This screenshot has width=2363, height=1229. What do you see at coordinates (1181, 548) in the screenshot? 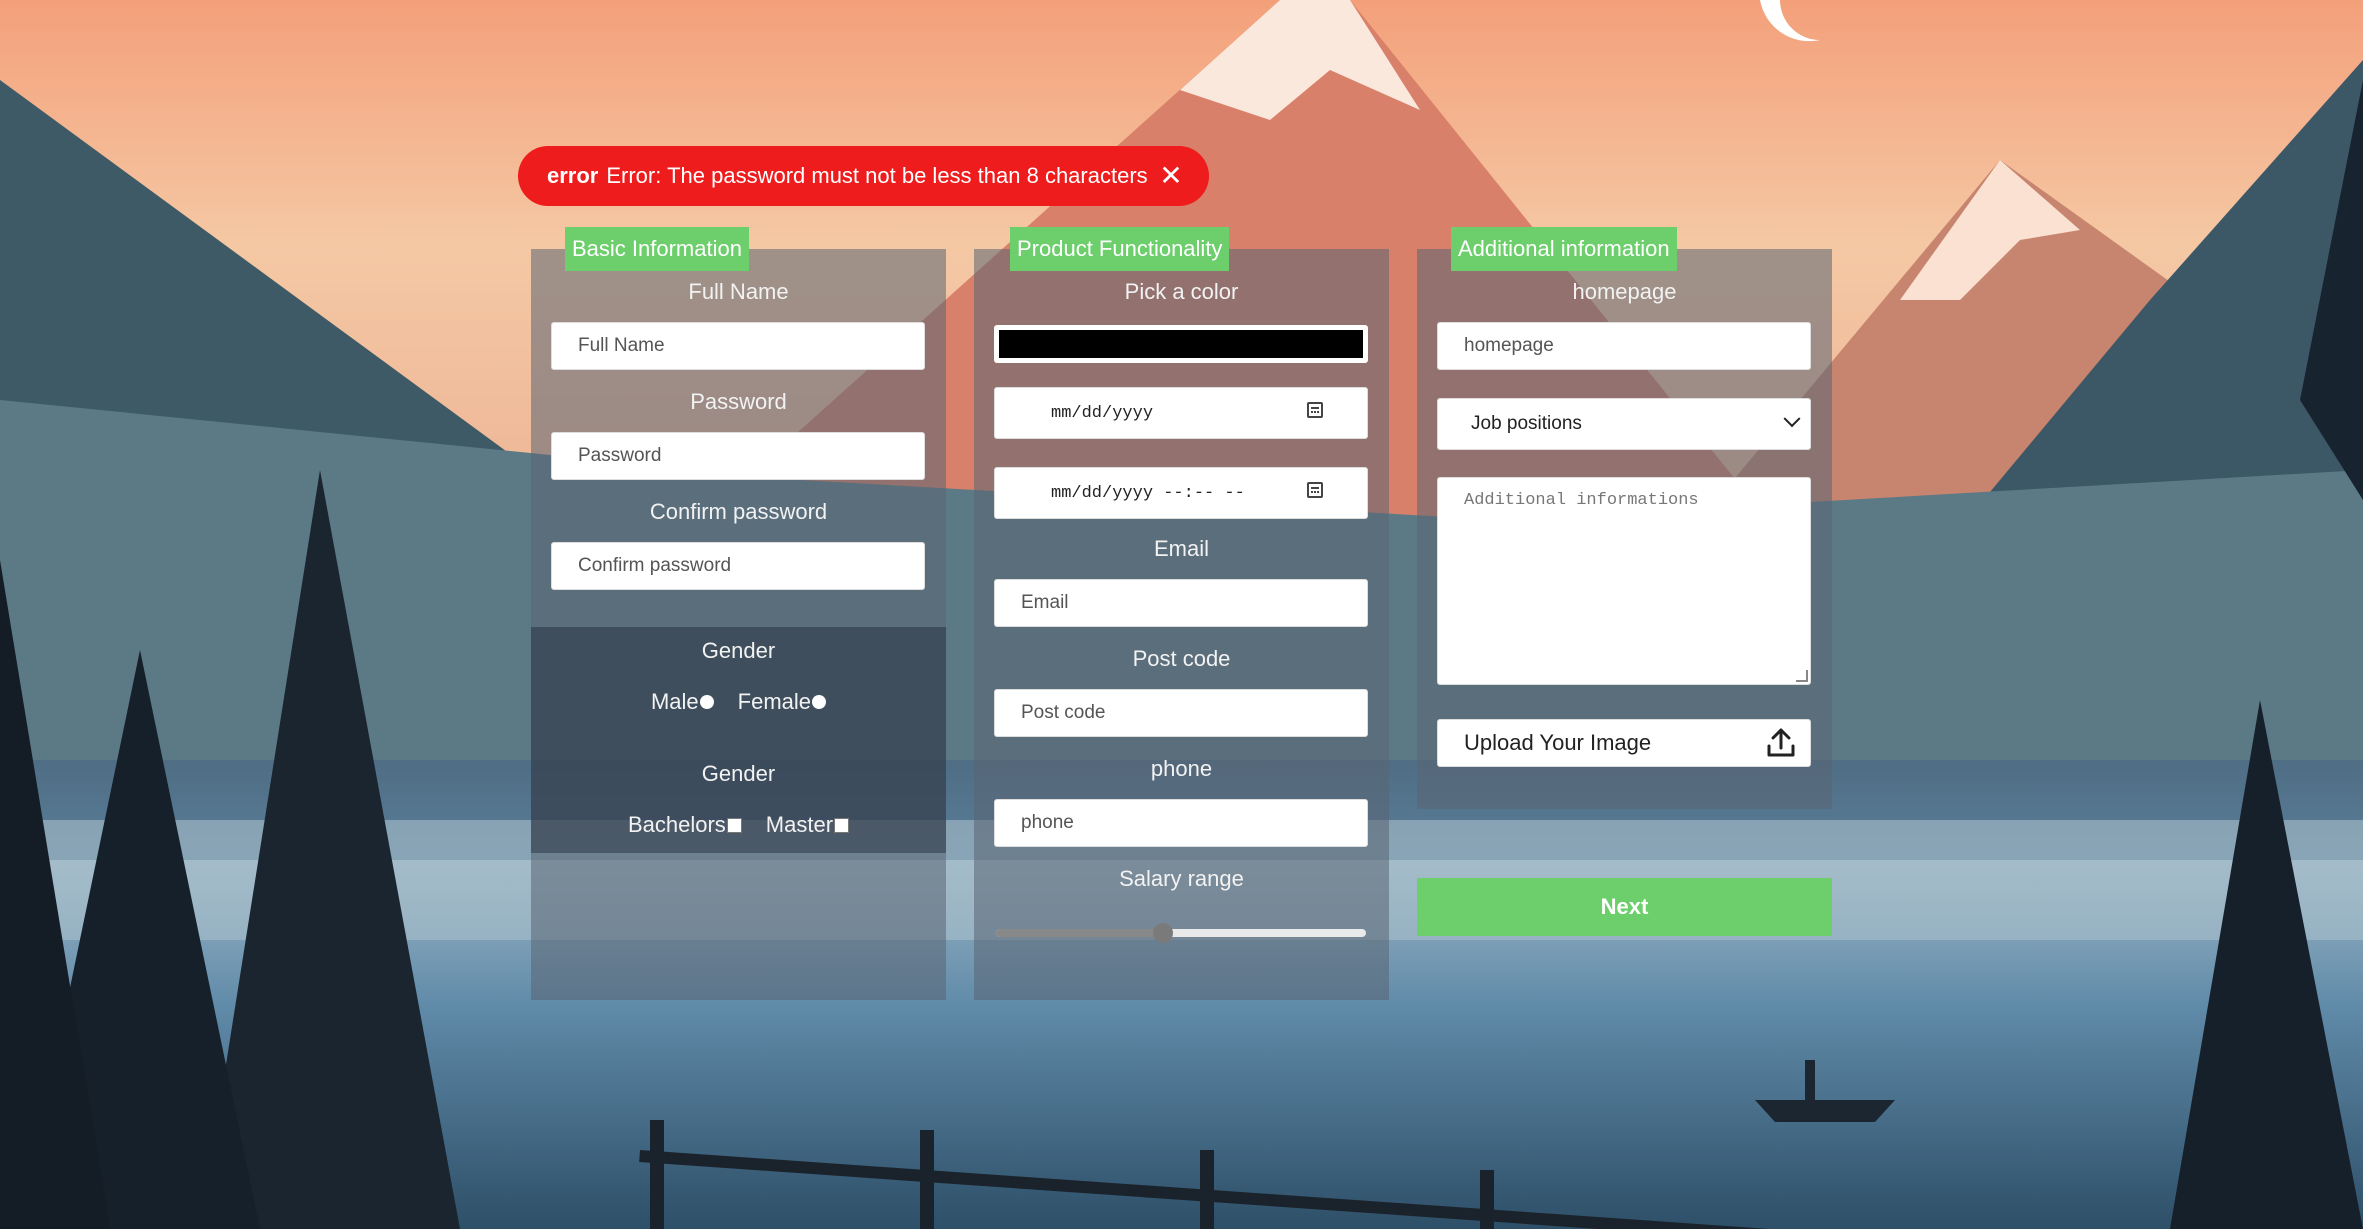
I see `email-label: Email` at bounding box center [1181, 548].